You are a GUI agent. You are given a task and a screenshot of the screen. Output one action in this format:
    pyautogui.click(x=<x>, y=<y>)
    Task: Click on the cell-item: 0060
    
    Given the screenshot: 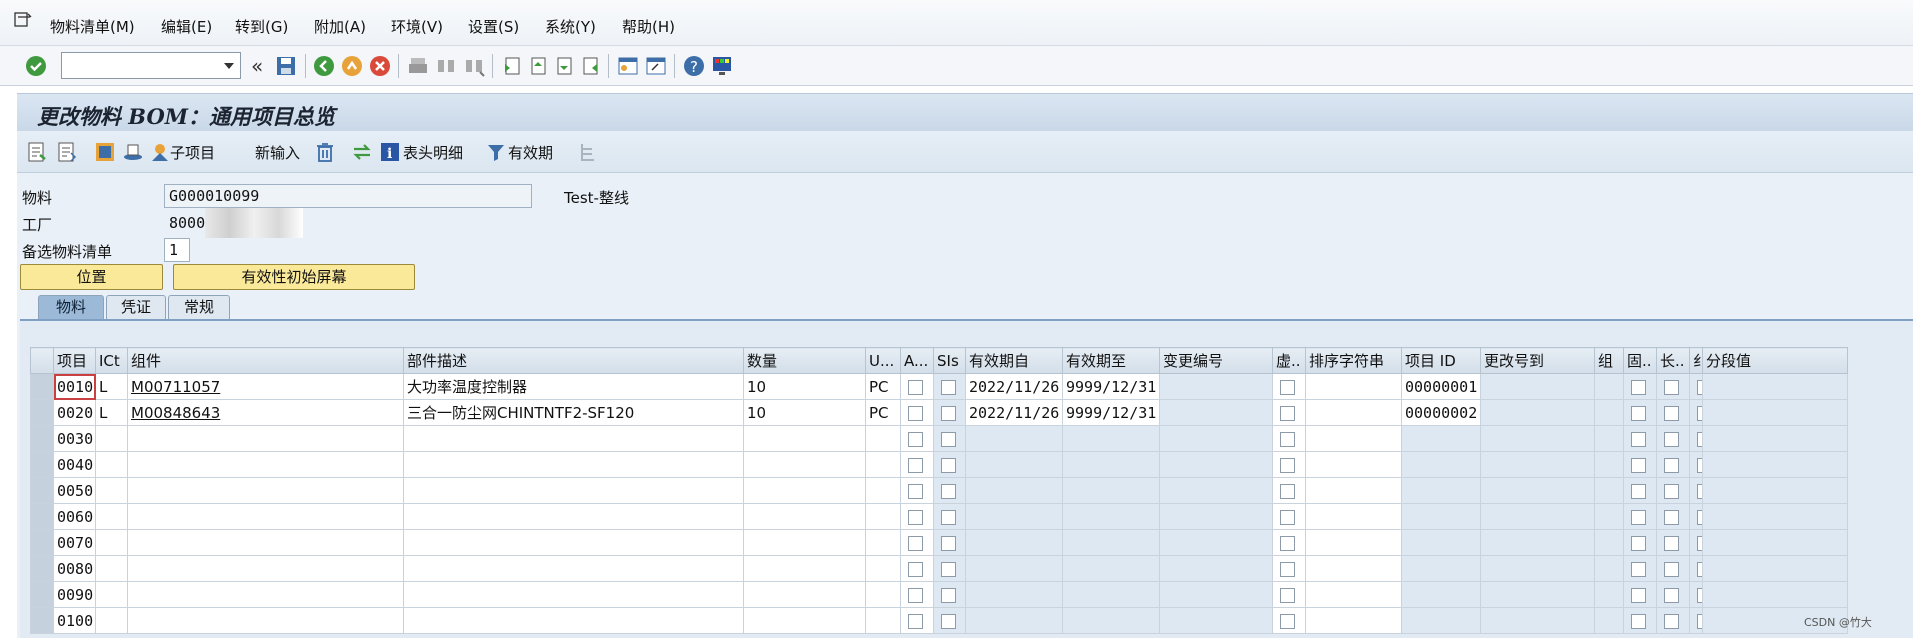 What is the action you would take?
    pyautogui.click(x=74, y=516)
    